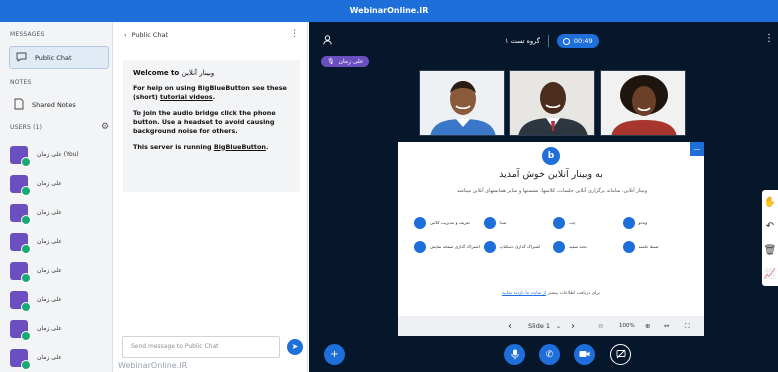 This screenshot has width=778, height=372. What do you see at coordinates (449, 247) in the screenshot?
I see `feature-item: اشتراک گذاری صفحه نمایش` at bounding box center [449, 247].